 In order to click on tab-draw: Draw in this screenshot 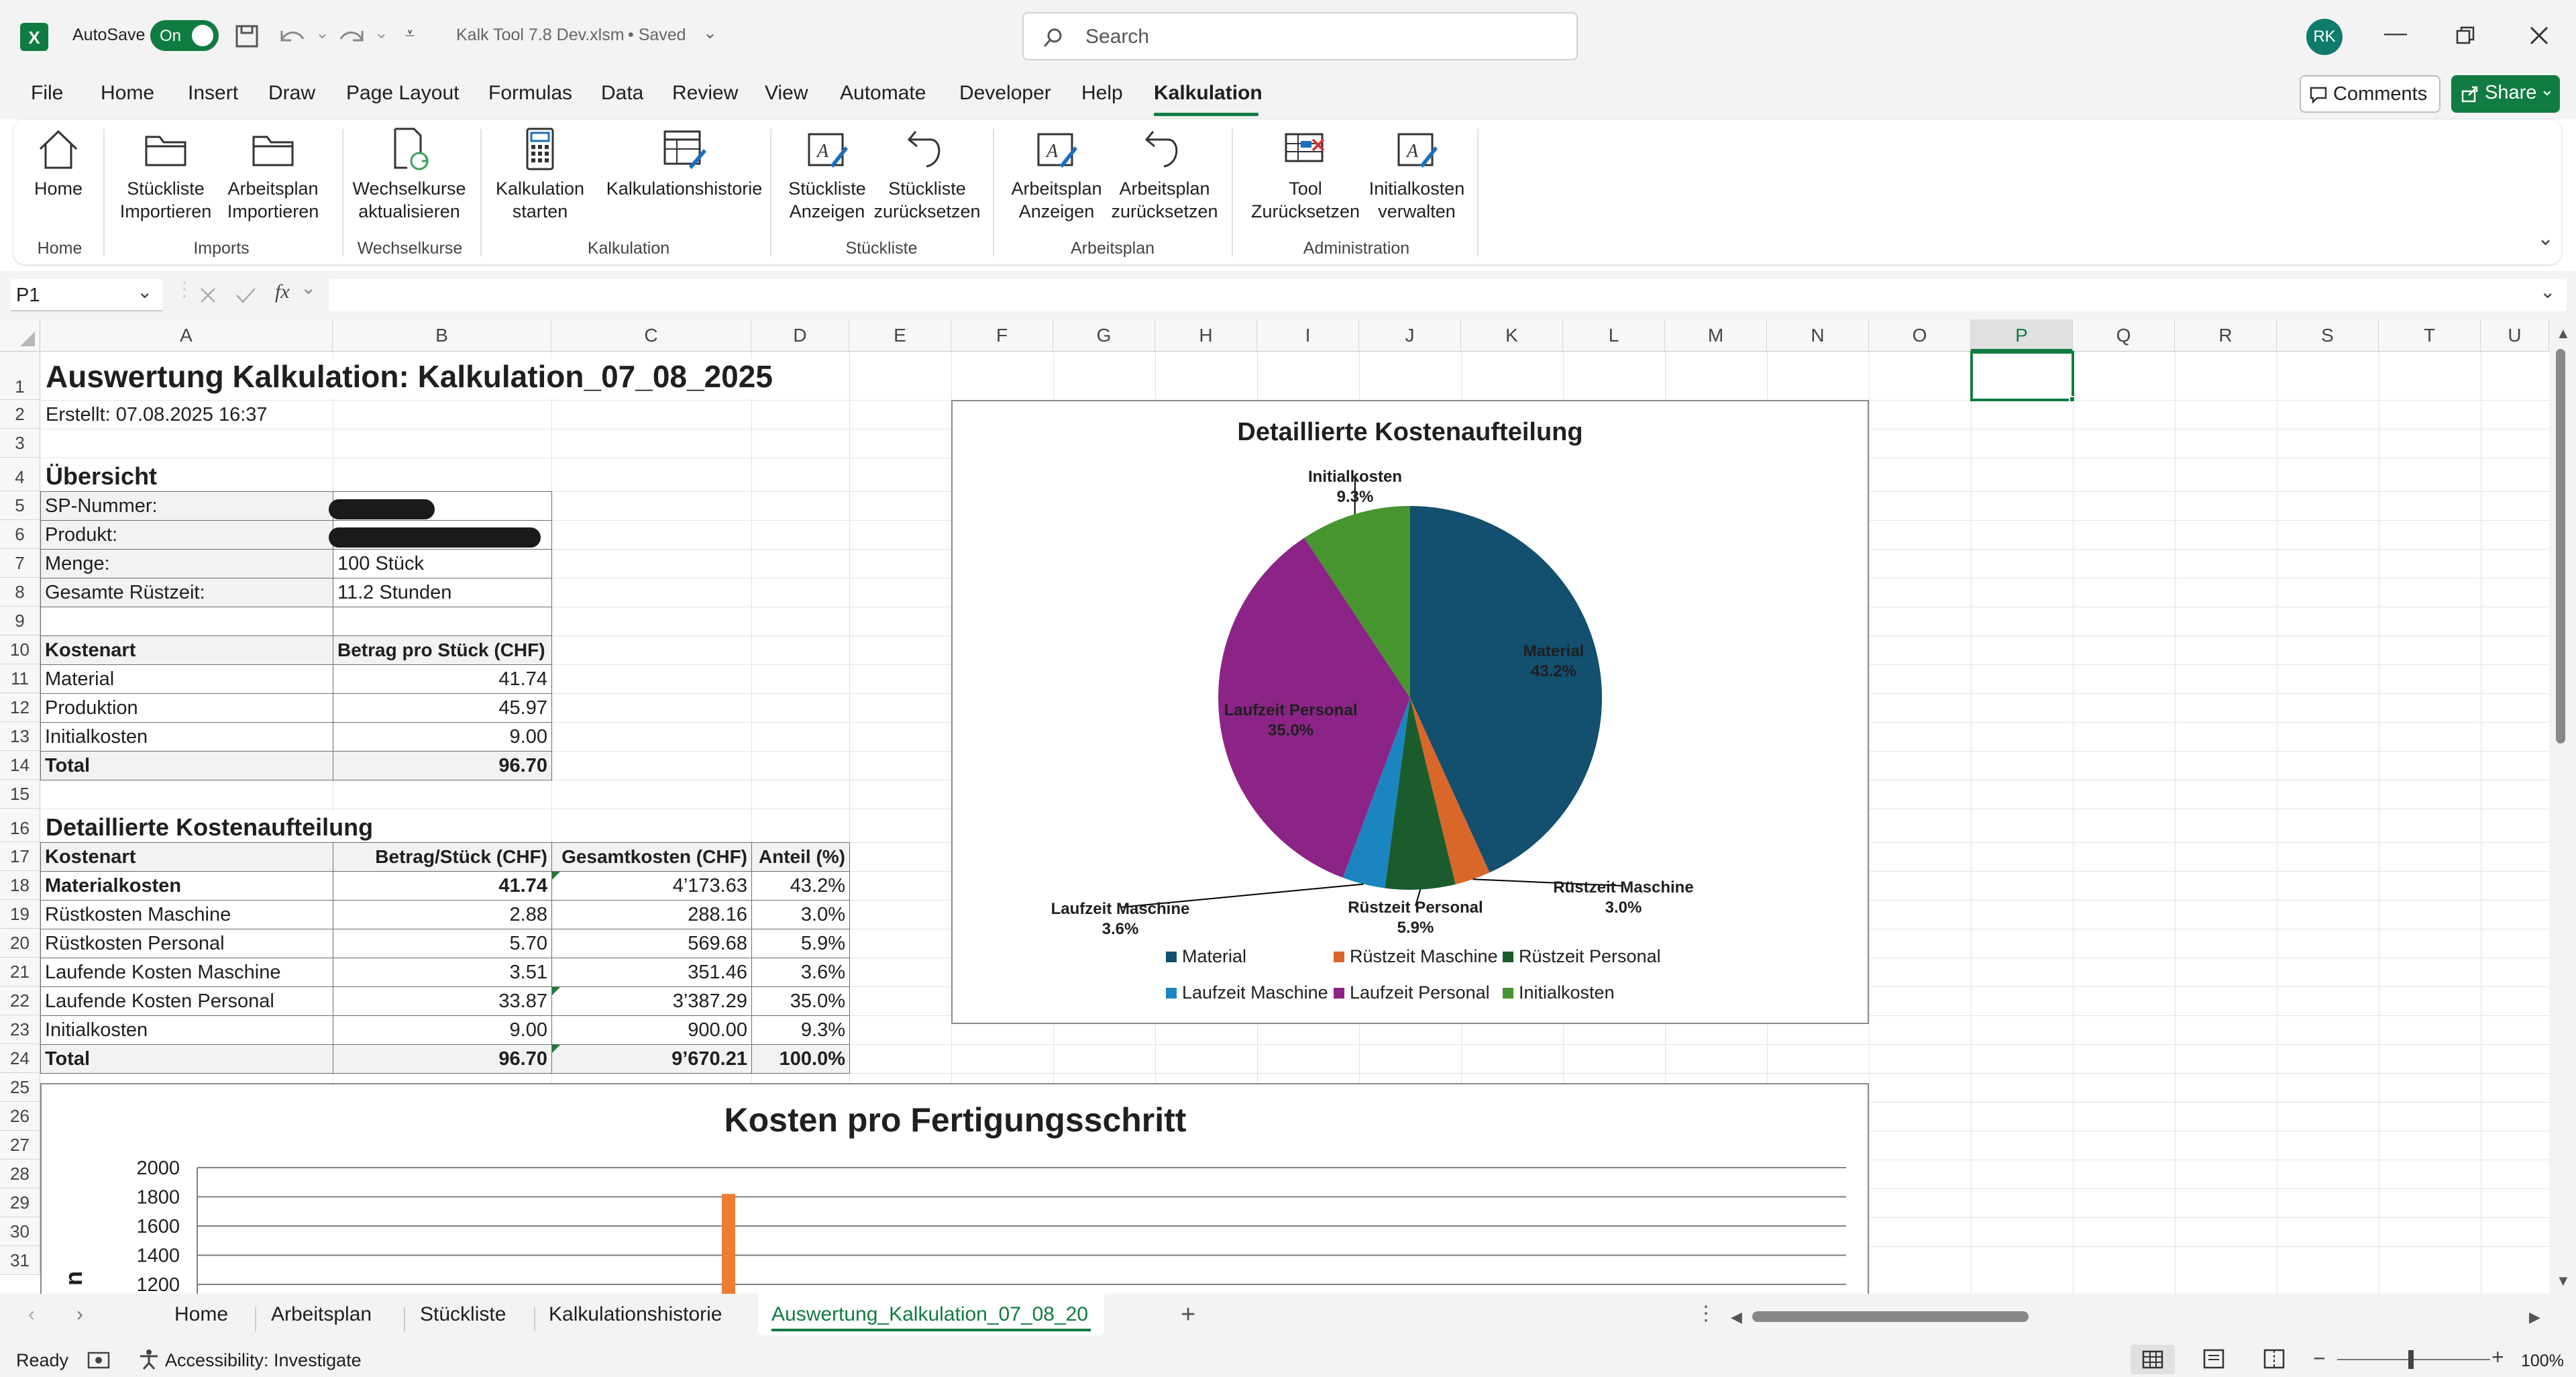, I will do `click(291, 93)`.